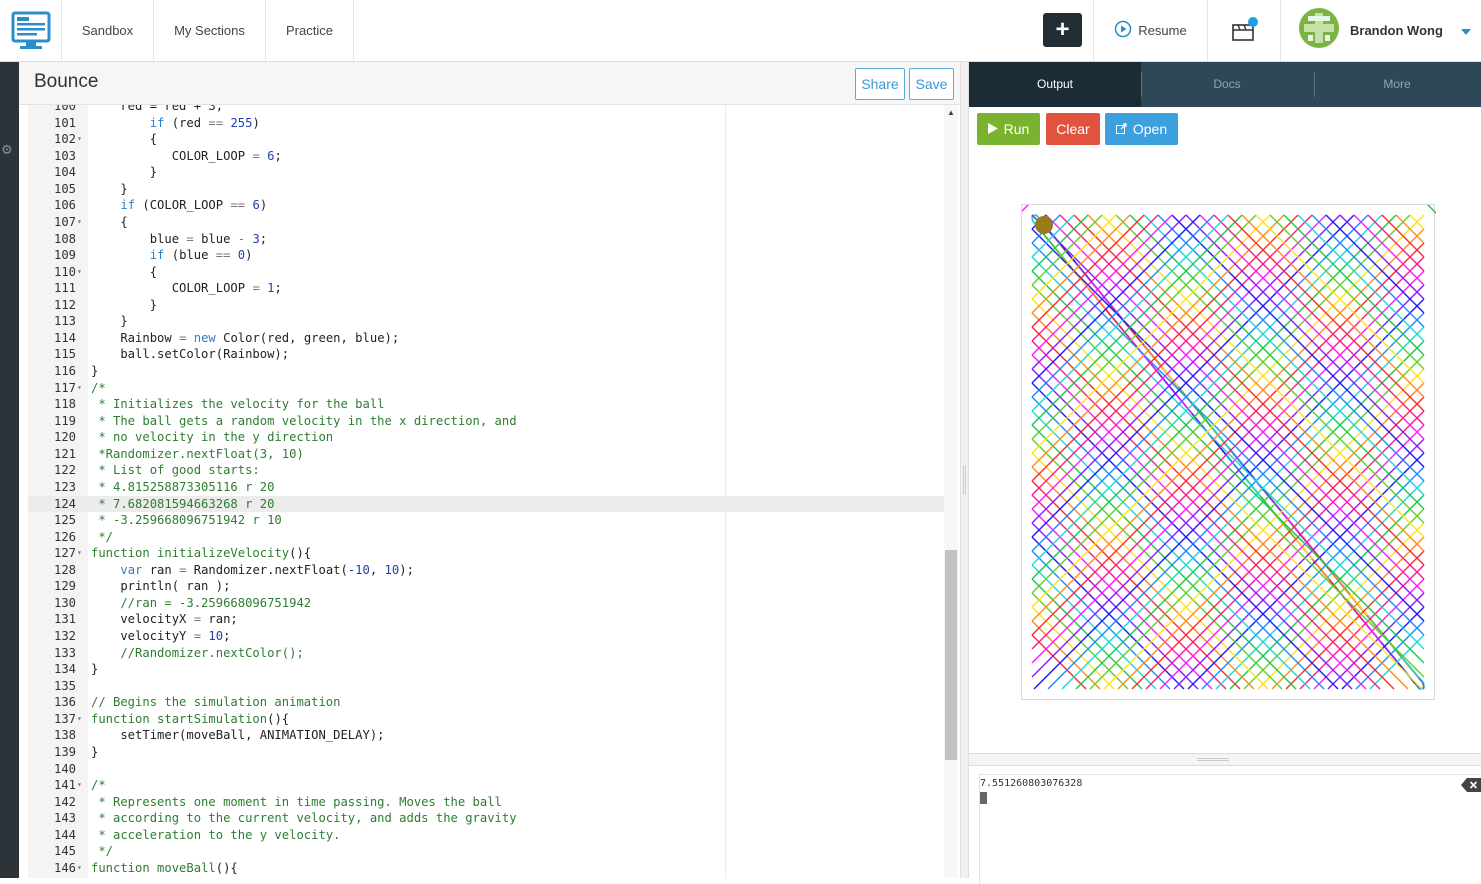 The height and width of the screenshot is (884, 1481). What do you see at coordinates (64, 503) in the screenshot?
I see `line-number: 124` at bounding box center [64, 503].